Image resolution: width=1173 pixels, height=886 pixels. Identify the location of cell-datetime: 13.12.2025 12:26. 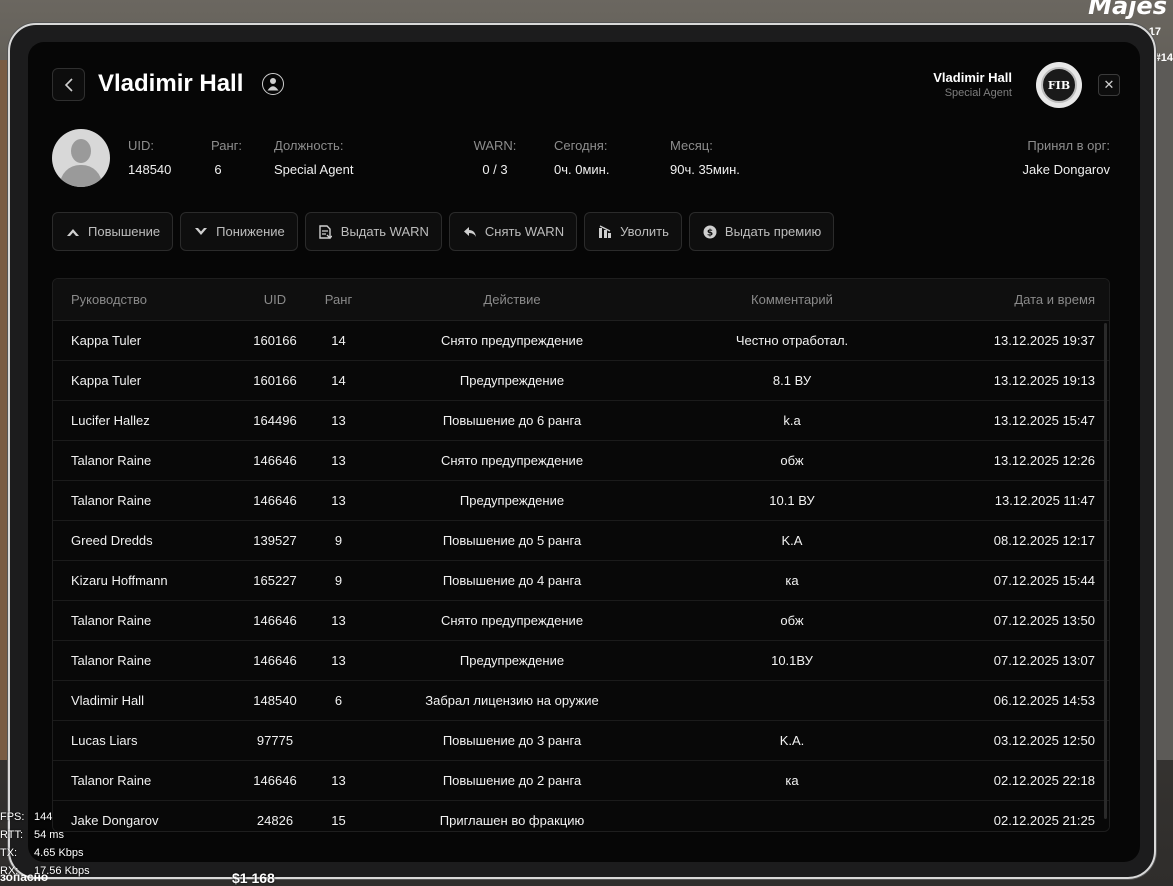
(1044, 460).